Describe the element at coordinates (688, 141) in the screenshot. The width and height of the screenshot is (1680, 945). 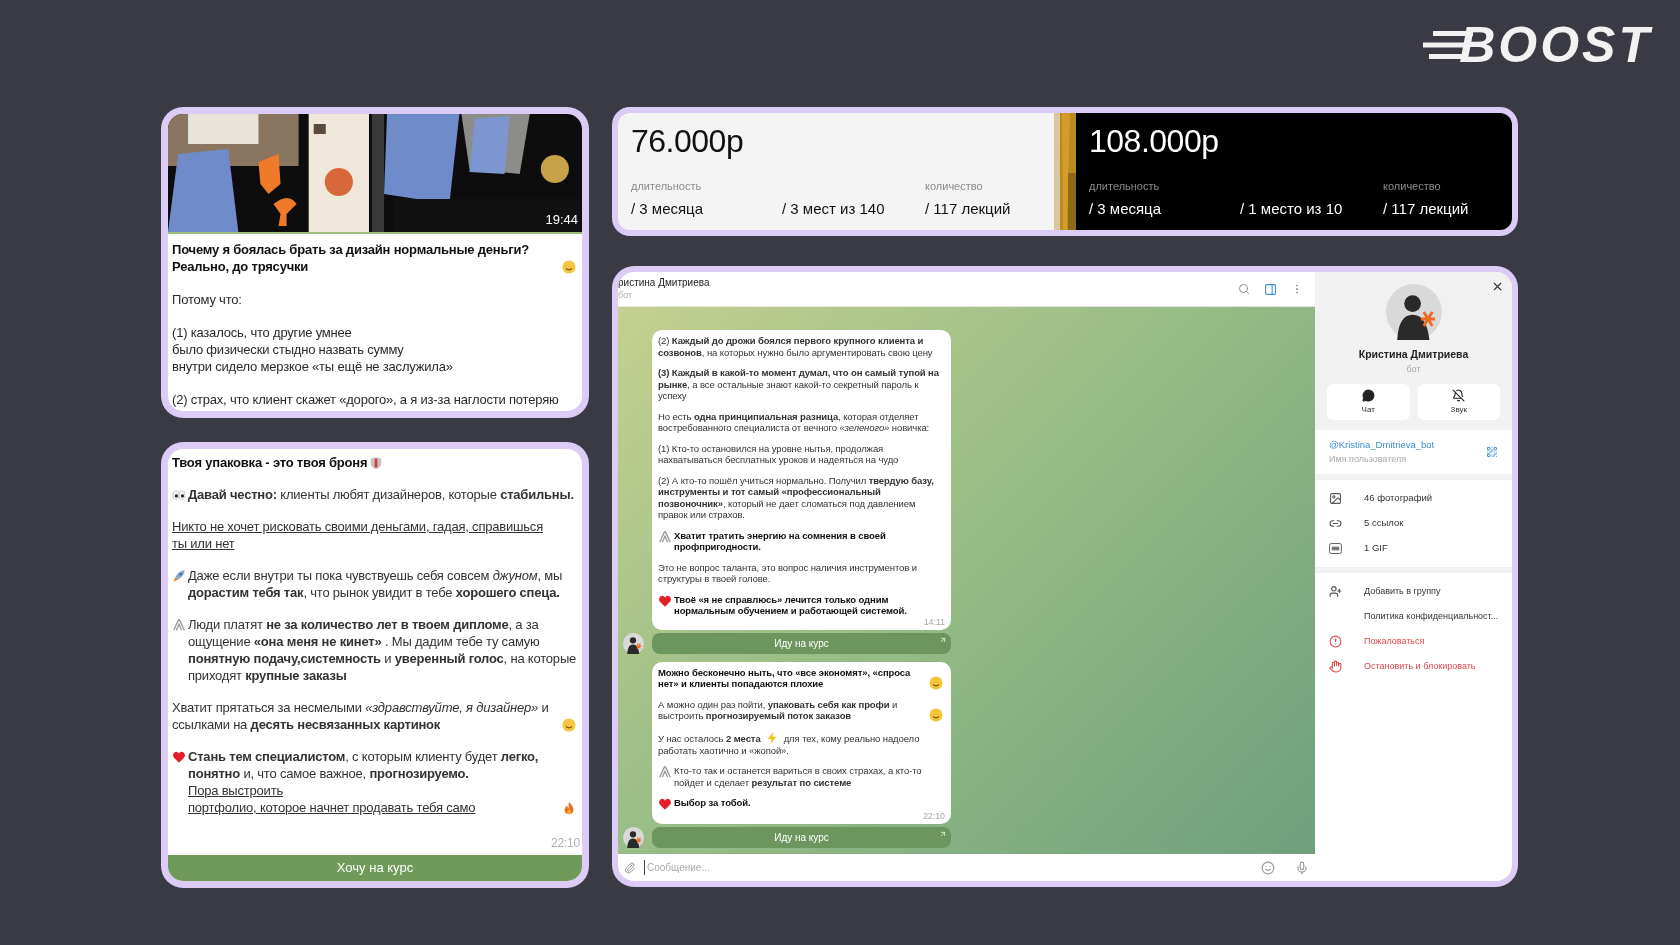
I see `price: 76.000р` at that location.